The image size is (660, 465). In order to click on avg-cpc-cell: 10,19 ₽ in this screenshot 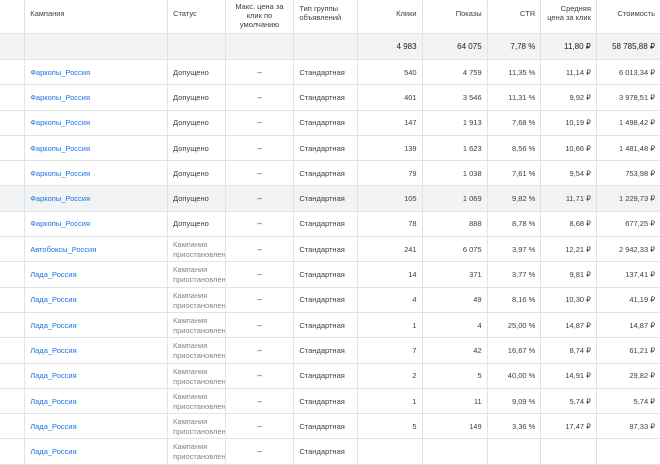, I will do `click(569, 122)`.